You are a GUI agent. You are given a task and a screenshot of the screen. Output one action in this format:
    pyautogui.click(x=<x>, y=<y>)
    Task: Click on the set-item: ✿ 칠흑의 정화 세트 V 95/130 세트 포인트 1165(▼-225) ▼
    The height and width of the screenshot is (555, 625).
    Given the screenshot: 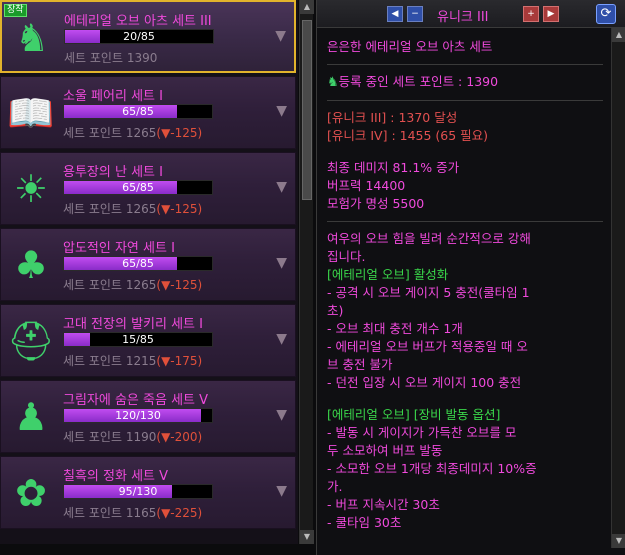 What is the action you would take?
    pyautogui.click(x=148, y=492)
    